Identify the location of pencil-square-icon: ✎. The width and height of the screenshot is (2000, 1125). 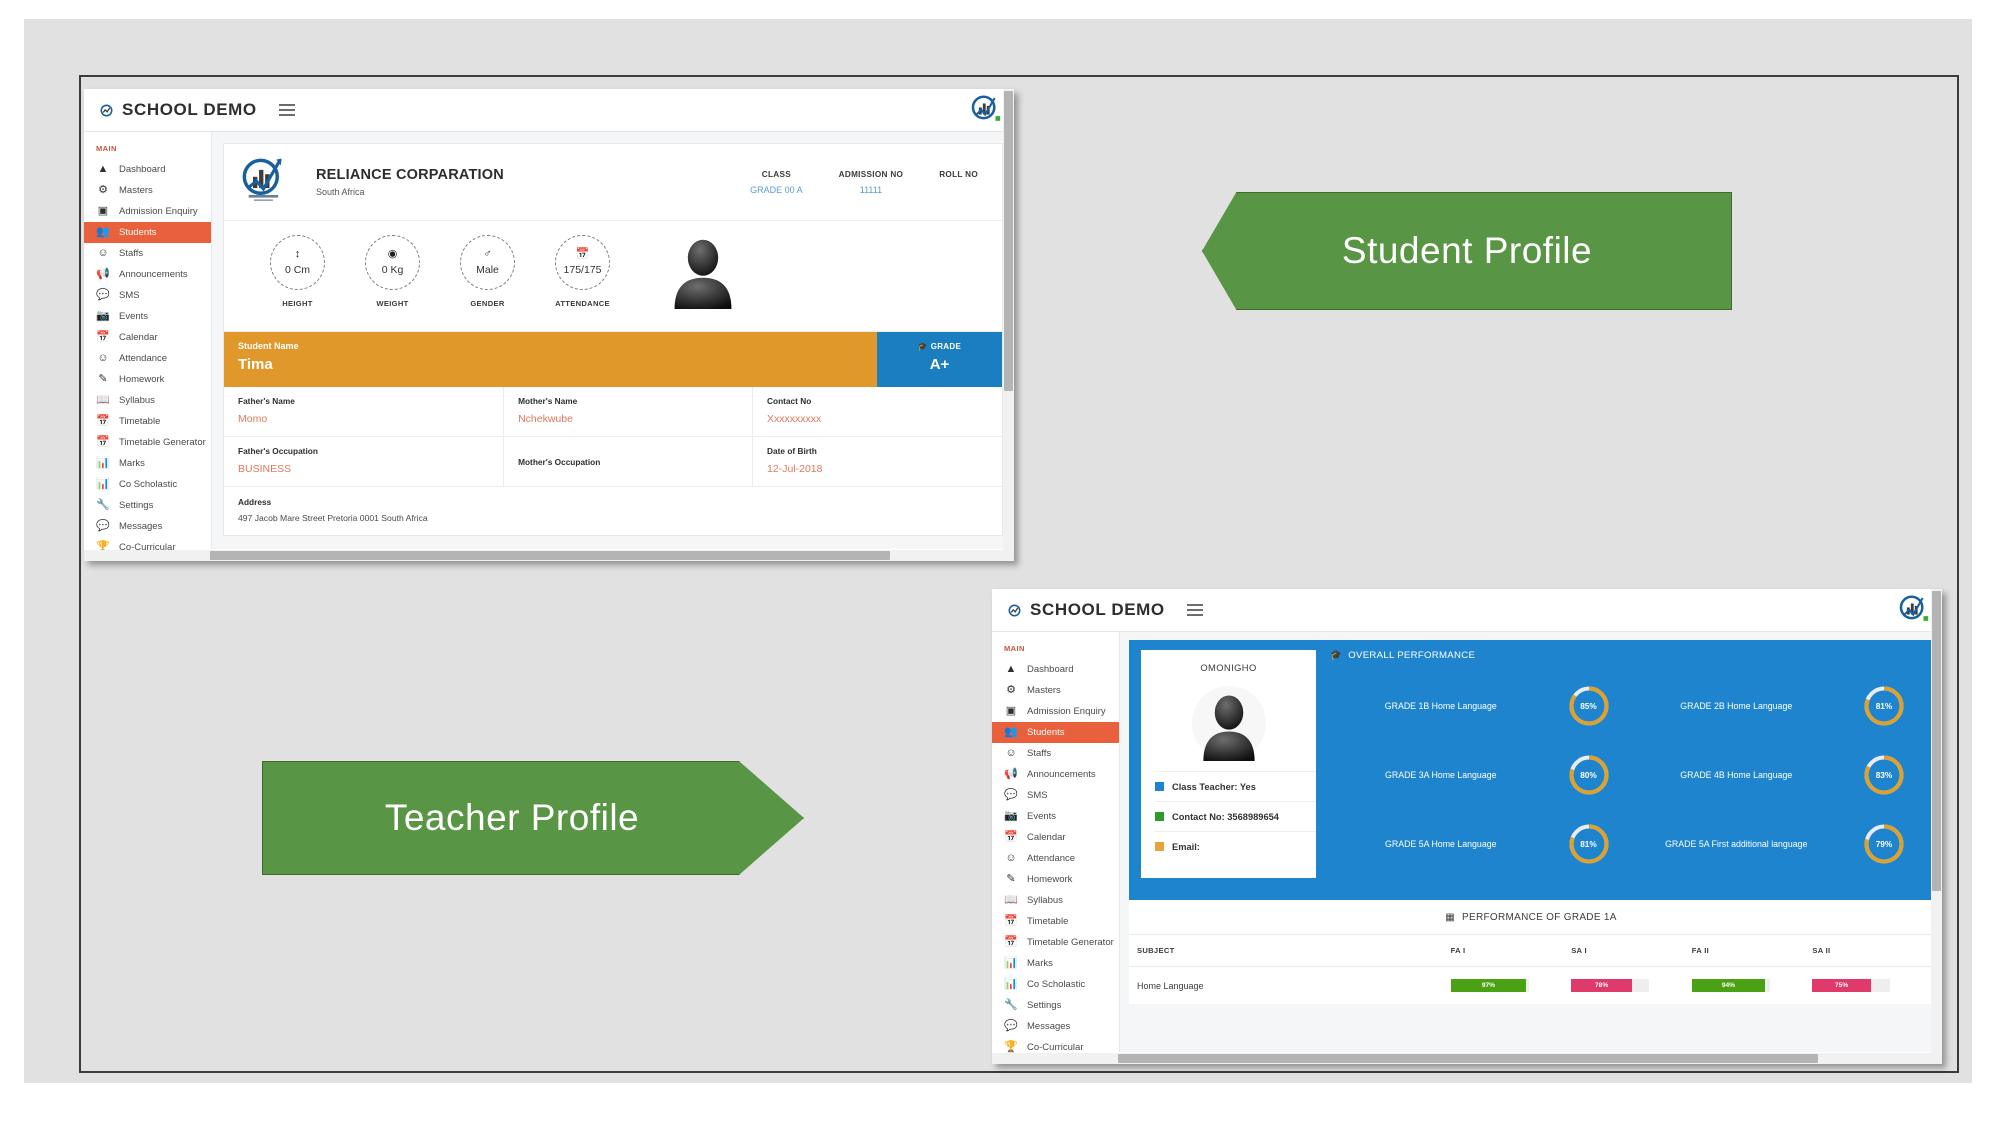
(103, 379).